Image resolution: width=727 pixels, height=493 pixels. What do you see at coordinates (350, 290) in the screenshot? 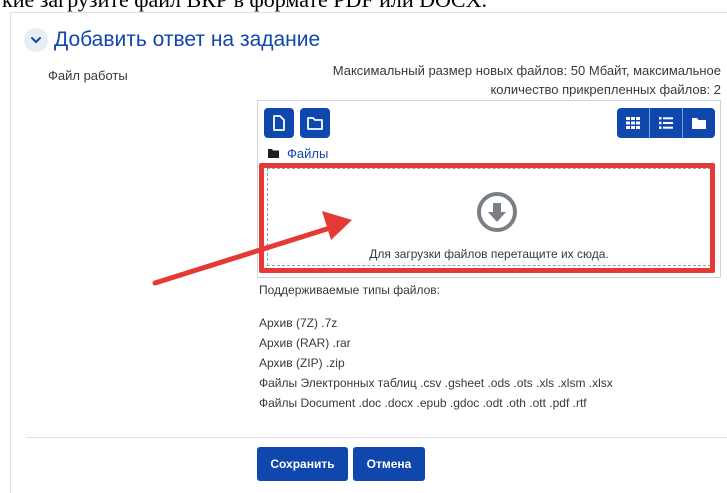
I see `supported-types-header: Поддерживаемые типы файлов:` at bounding box center [350, 290].